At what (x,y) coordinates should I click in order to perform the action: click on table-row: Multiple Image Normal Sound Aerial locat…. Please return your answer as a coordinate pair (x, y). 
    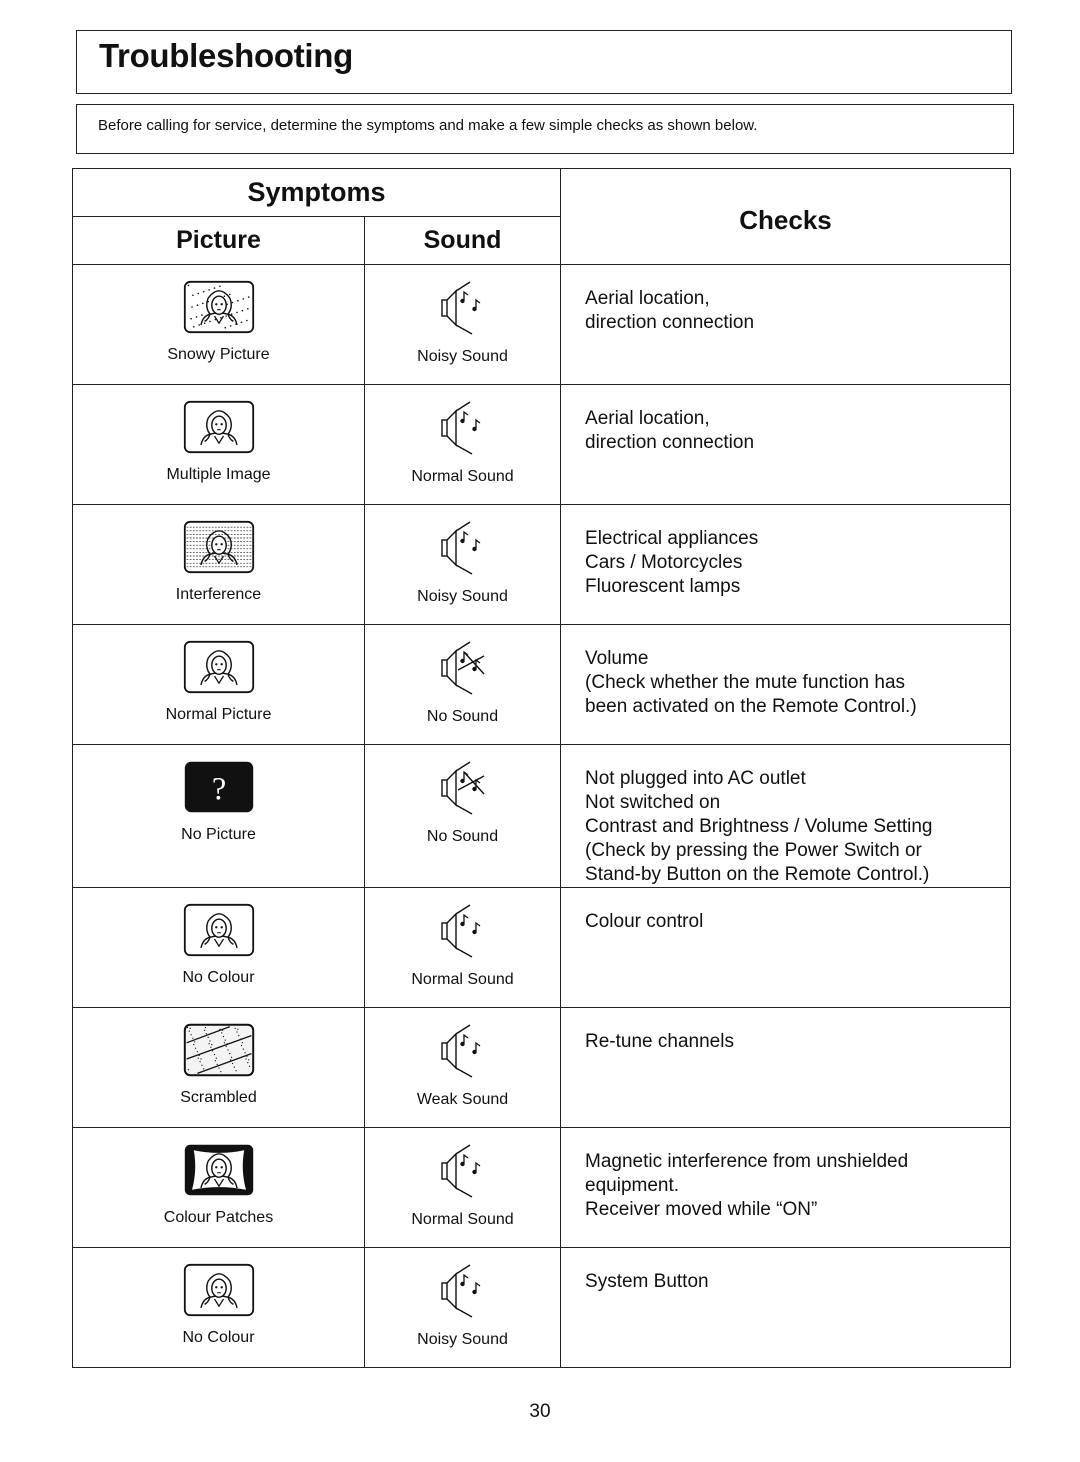
    Looking at the image, I should click on (542, 444).